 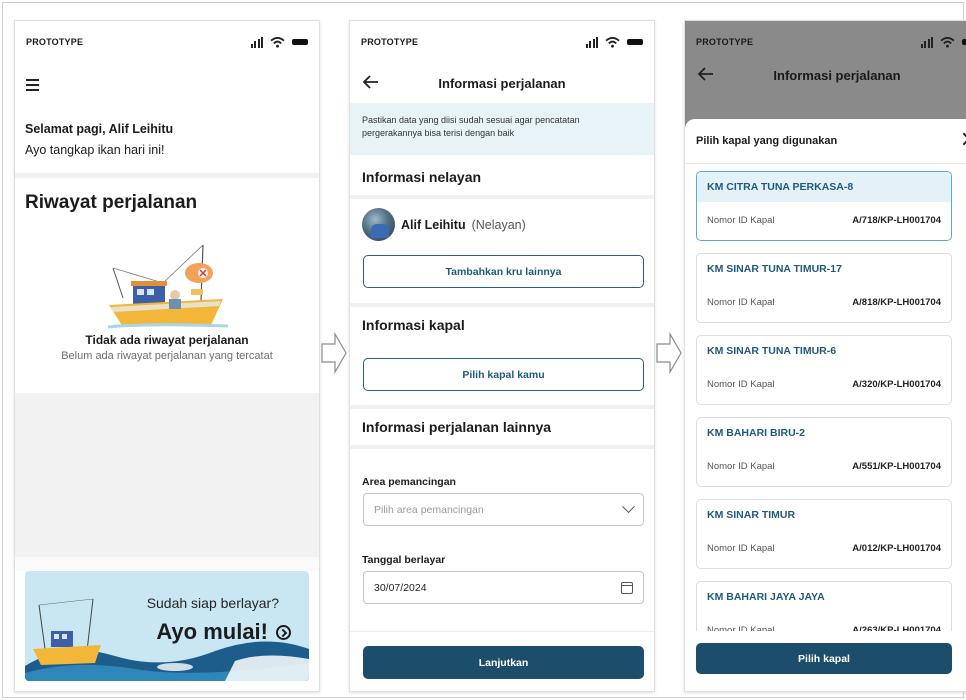 What do you see at coordinates (167, 478) in the screenshot?
I see `content-background` at bounding box center [167, 478].